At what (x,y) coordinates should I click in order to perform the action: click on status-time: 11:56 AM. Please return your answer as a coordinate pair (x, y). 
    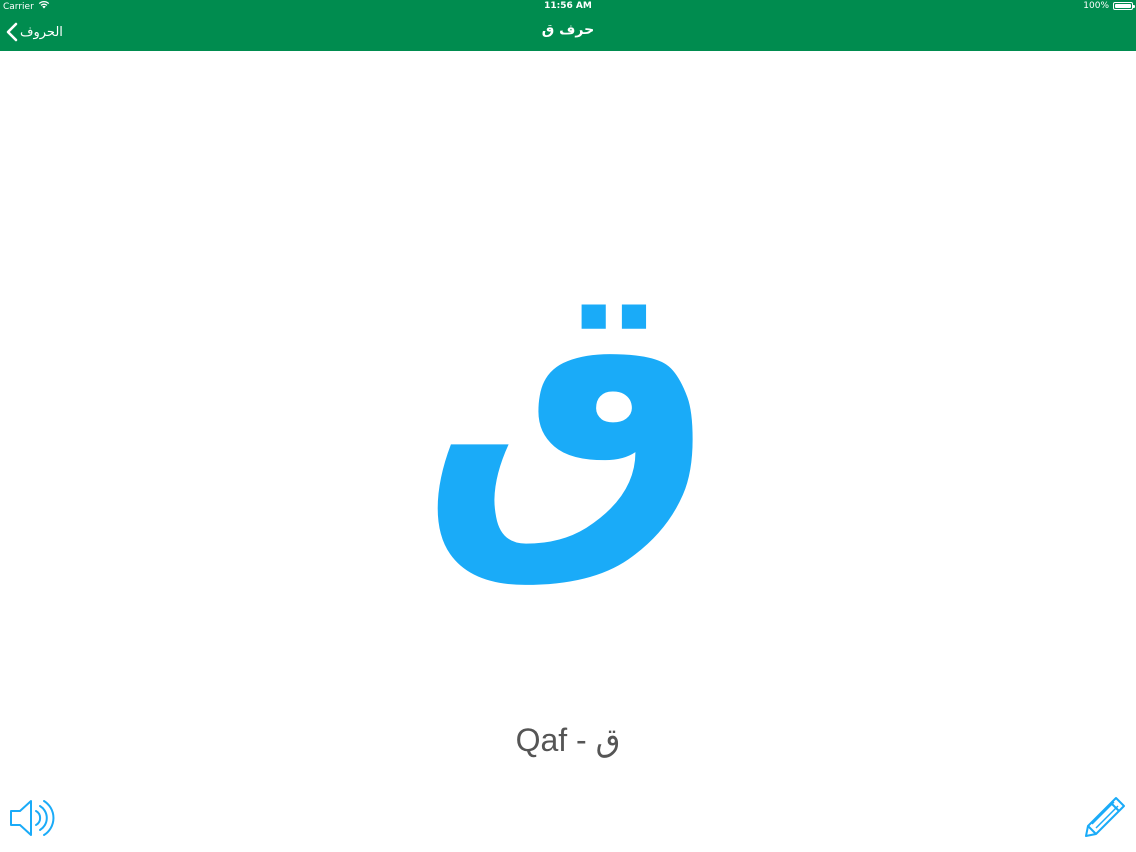
    Looking at the image, I should click on (568, 6).